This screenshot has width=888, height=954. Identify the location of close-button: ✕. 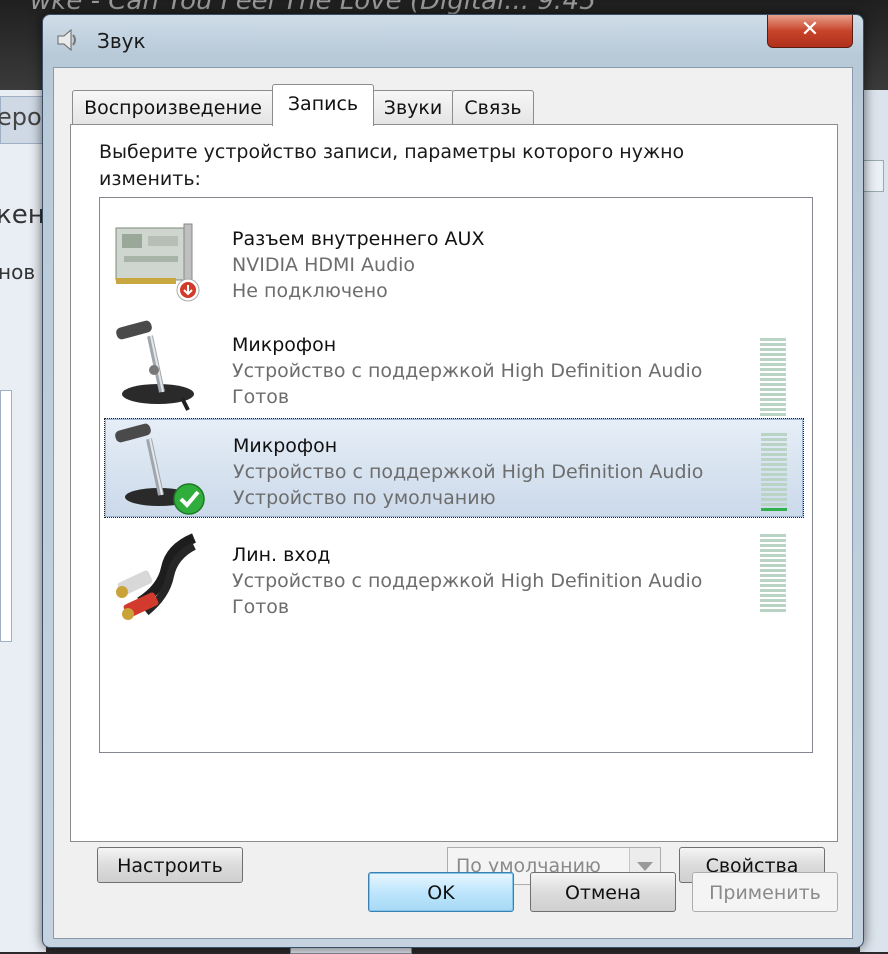
(810, 31).